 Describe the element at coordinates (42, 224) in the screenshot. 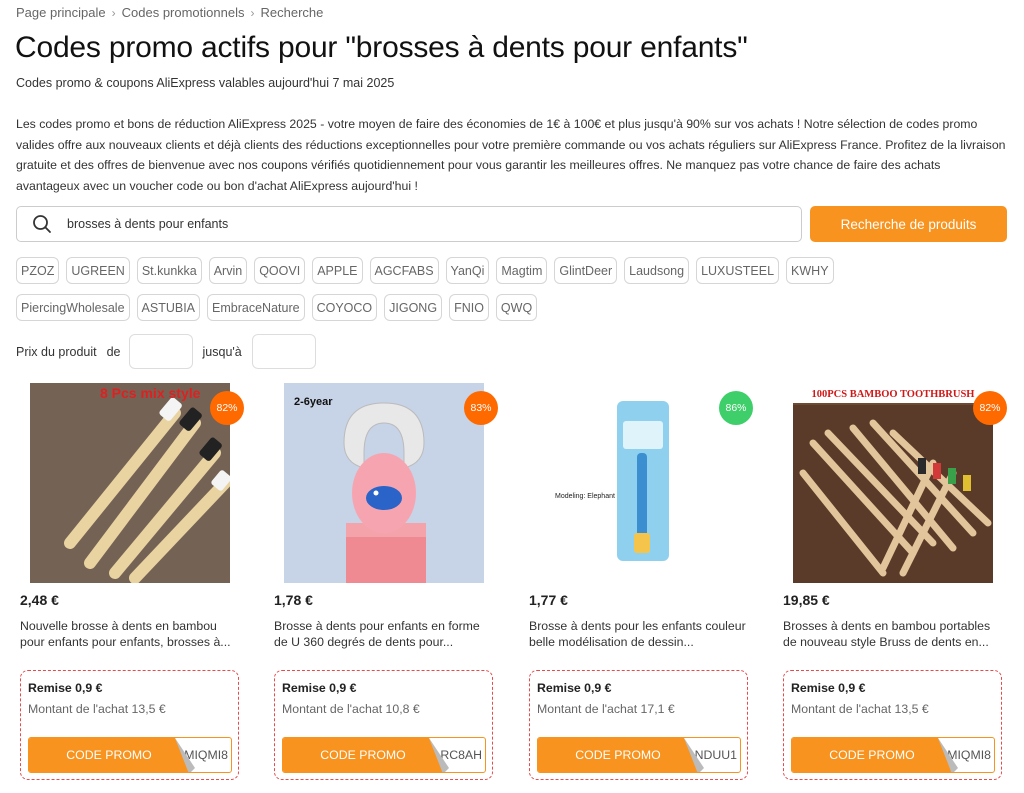

I see `search-icon` at that location.